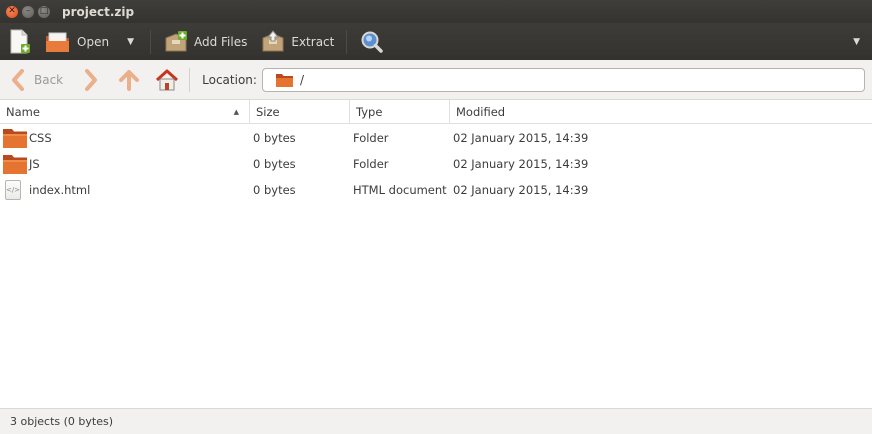 The width and height of the screenshot is (872, 434). I want to click on sort-ascending-icon: ▲, so click(236, 112).